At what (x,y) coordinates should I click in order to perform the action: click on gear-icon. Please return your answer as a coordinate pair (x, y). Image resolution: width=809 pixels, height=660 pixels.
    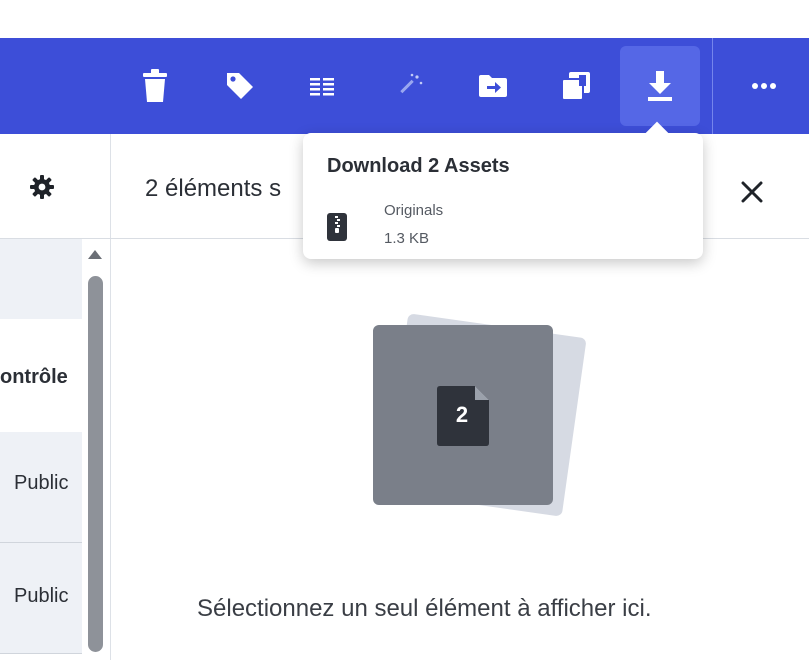
    Looking at the image, I should click on (42, 187).